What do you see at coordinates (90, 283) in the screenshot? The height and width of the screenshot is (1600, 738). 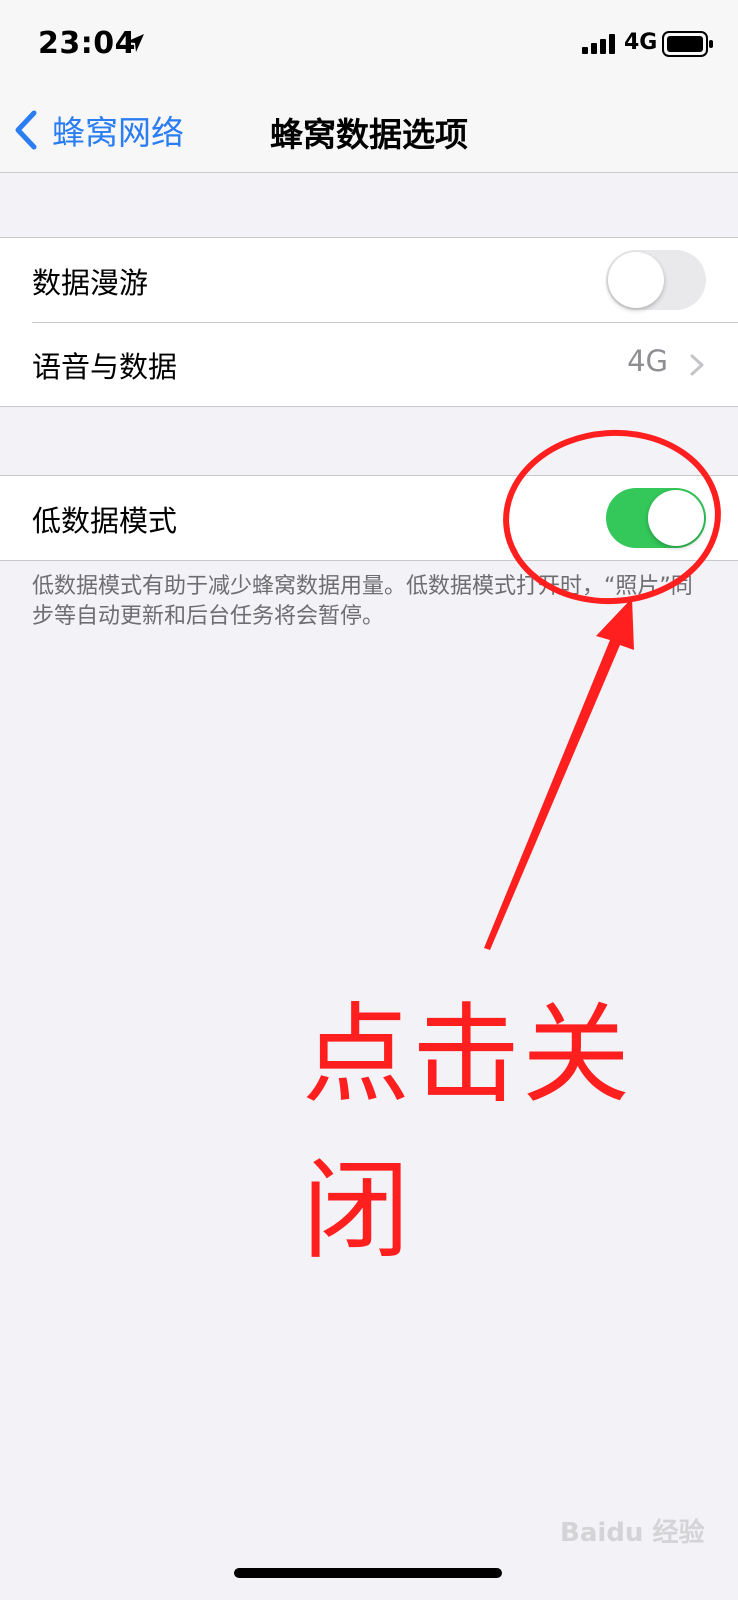 I see `data-roaming-label: 数据漫游` at bounding box center [90, 283].